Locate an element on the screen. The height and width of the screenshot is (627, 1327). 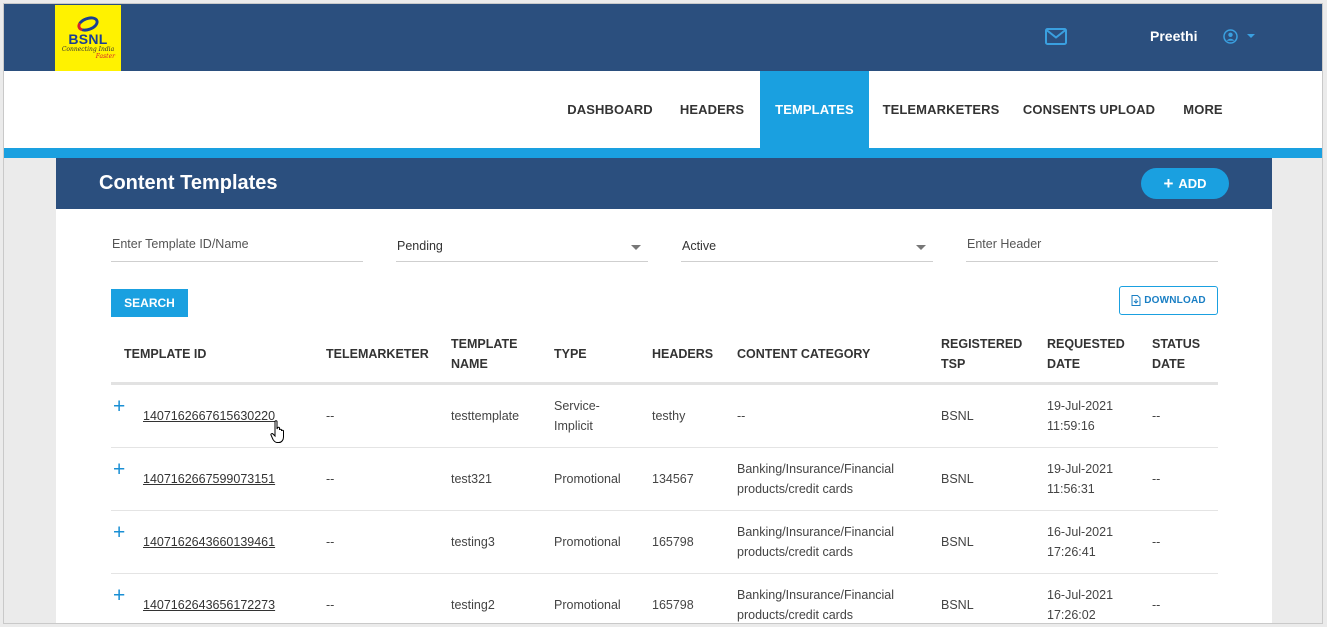
cell-category-line2: products/credit cards is located at coordinates (795, 615).